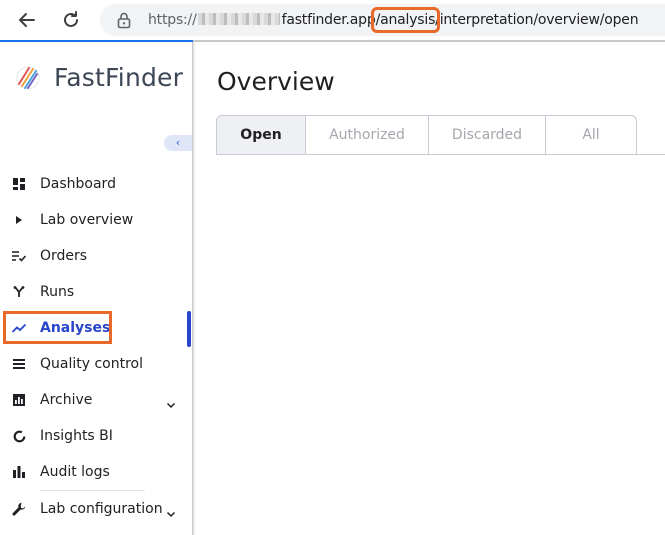 The height and width of the screenshot is (535, 665). What do you see at coordinates (124, 20) in the screenshot?
I see `lock-icon` at bounding box center [124, 20].